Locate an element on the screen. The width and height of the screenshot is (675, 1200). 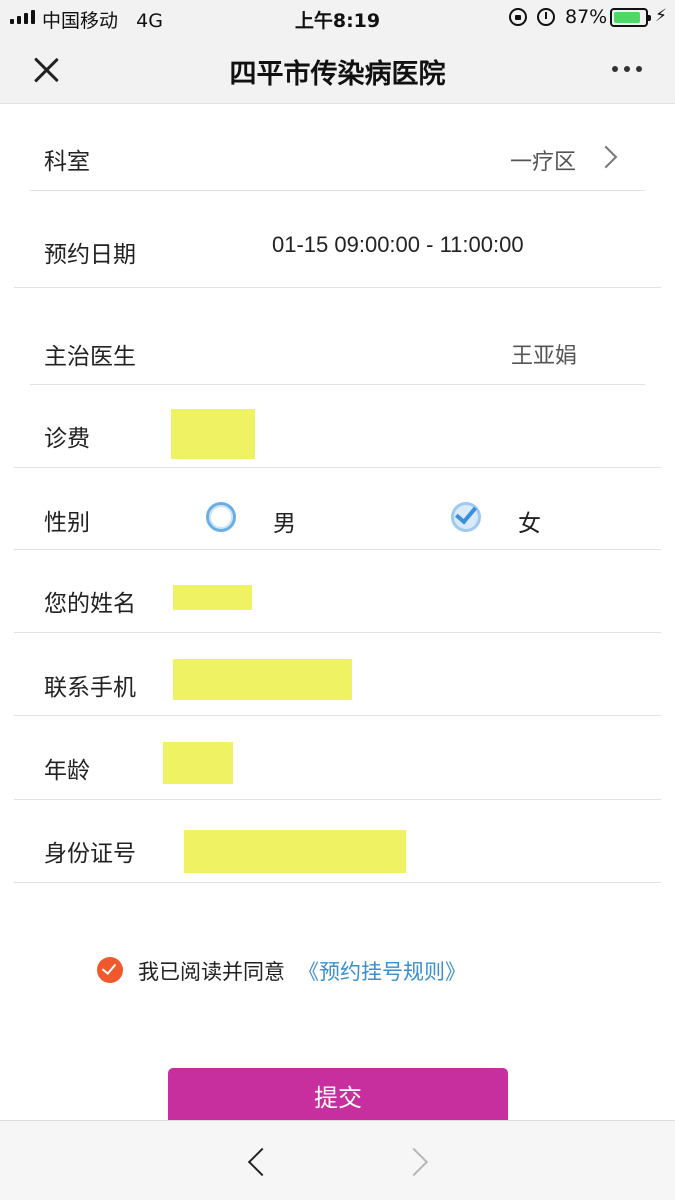
submit-button: 提交 is located at coordinates (338, 1097).